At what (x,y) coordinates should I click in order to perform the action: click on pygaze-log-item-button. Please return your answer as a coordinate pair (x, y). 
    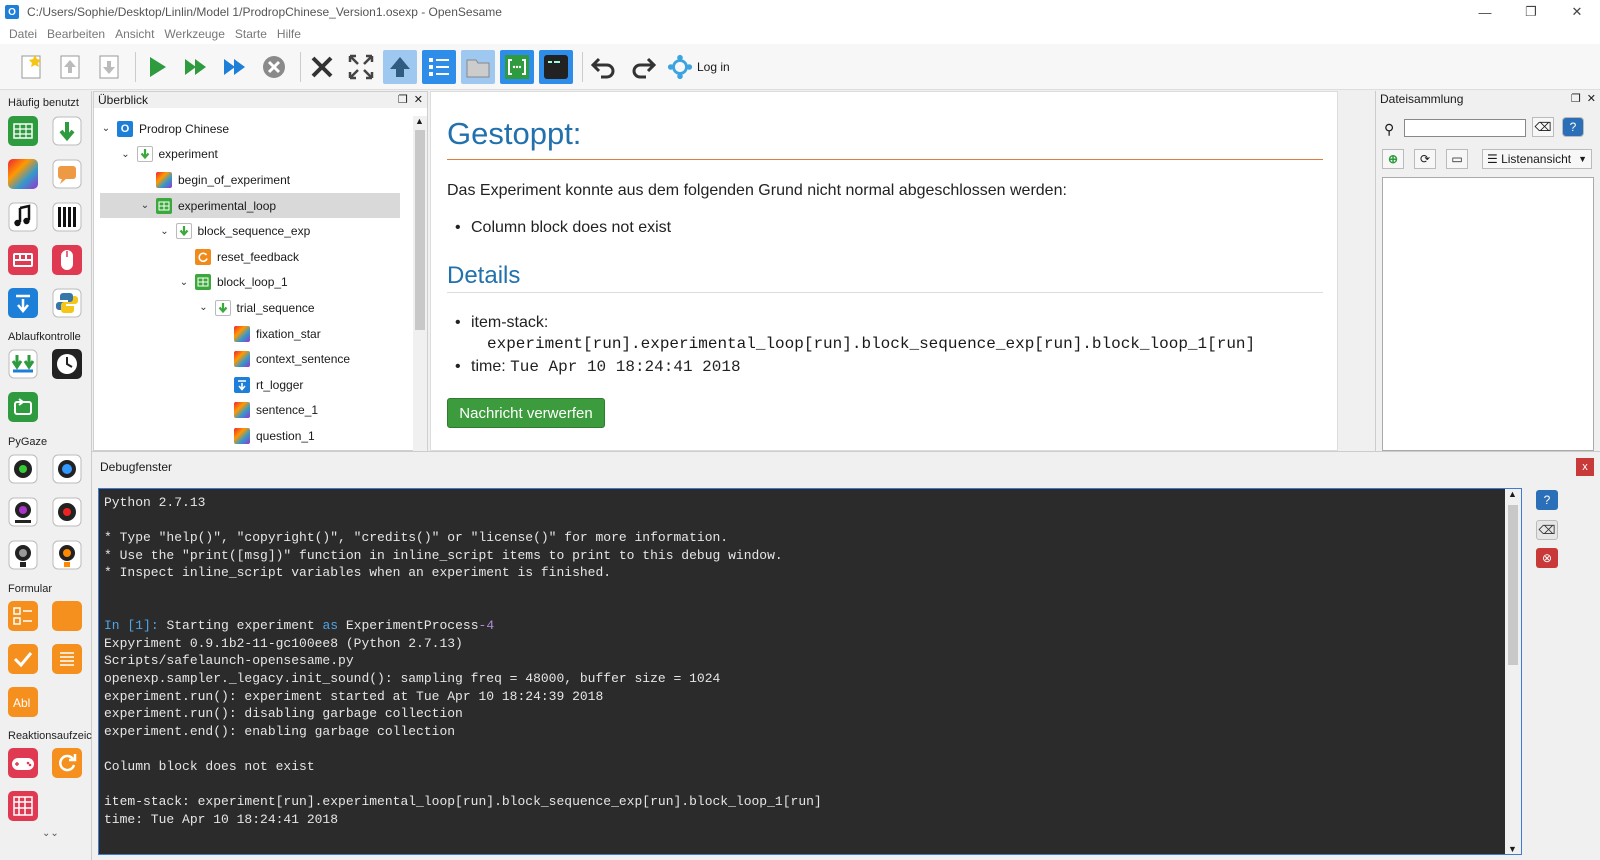
    Looking at the image, I should click on (23, 512).